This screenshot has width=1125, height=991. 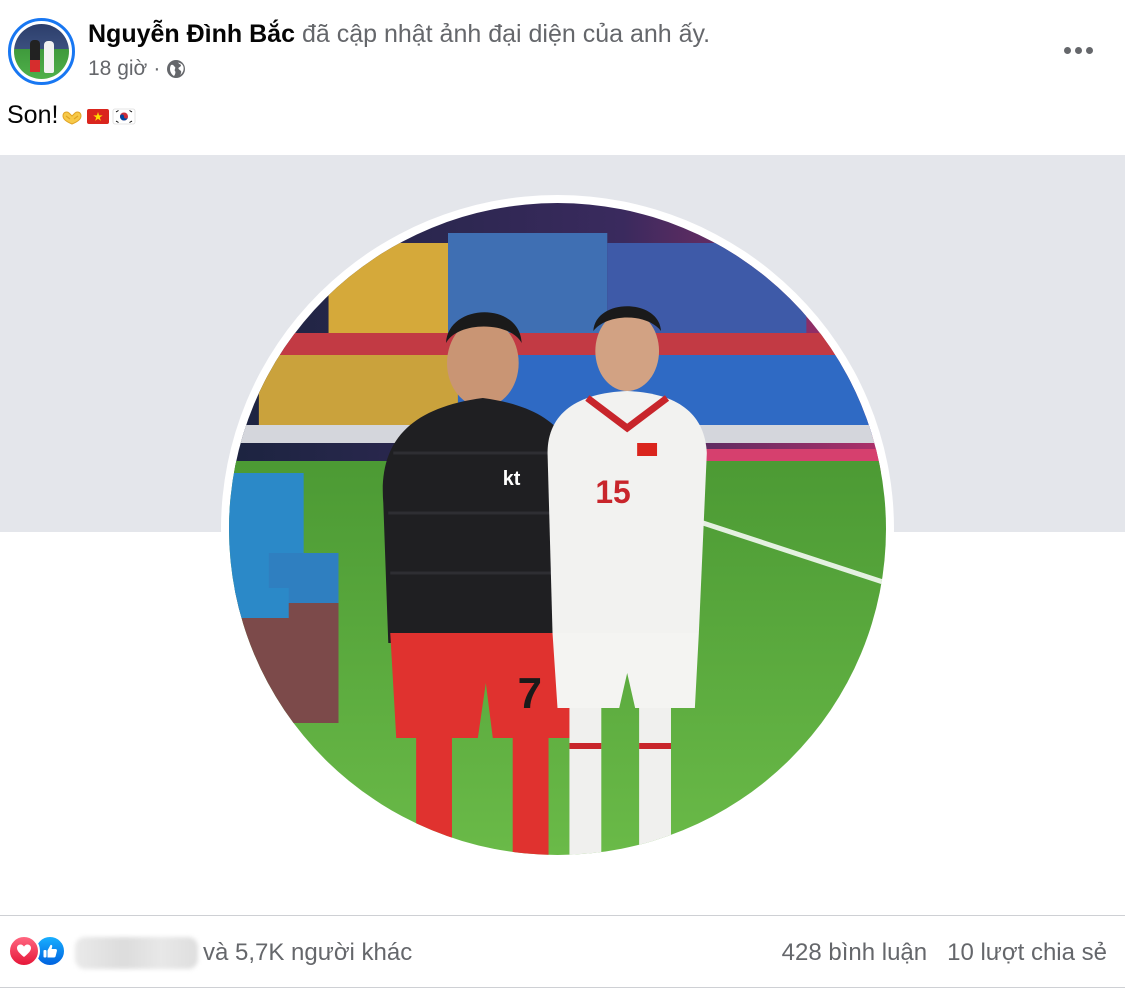 What do you see at coordinates (854, 953) in the screenshot?
I see `comments-count: 428 bình luận` at bounding box center [854, 953].